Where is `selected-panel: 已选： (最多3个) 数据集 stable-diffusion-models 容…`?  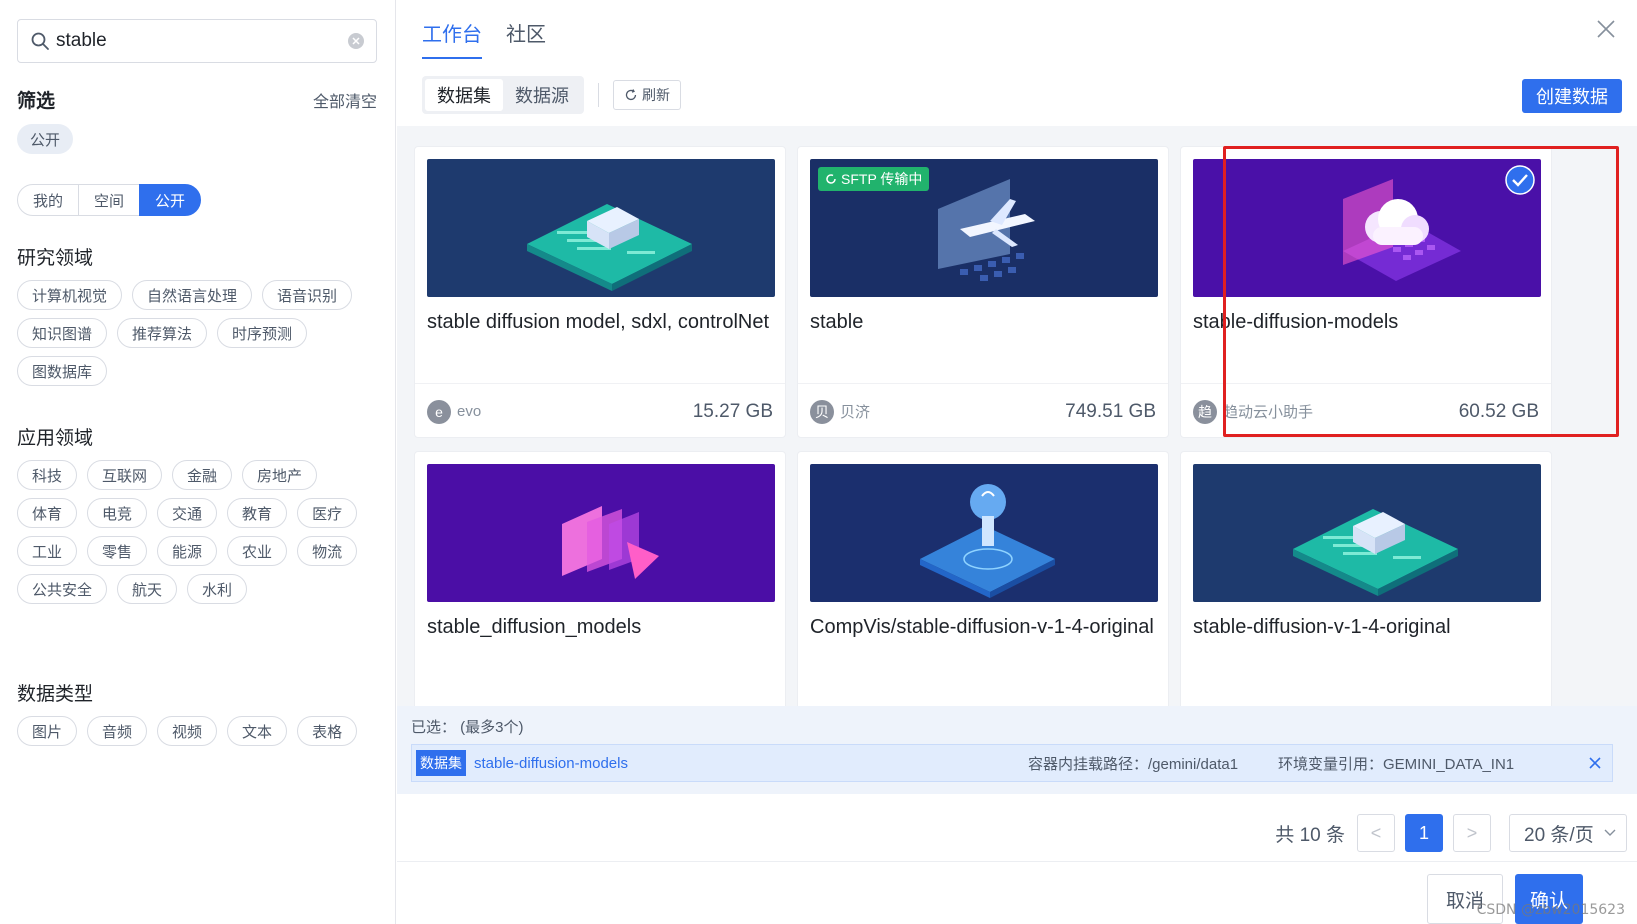
selected-panel: 已选： (最多3个) 数据集 stable-diffusion-models 容… is located at coordinates (1017, 750).